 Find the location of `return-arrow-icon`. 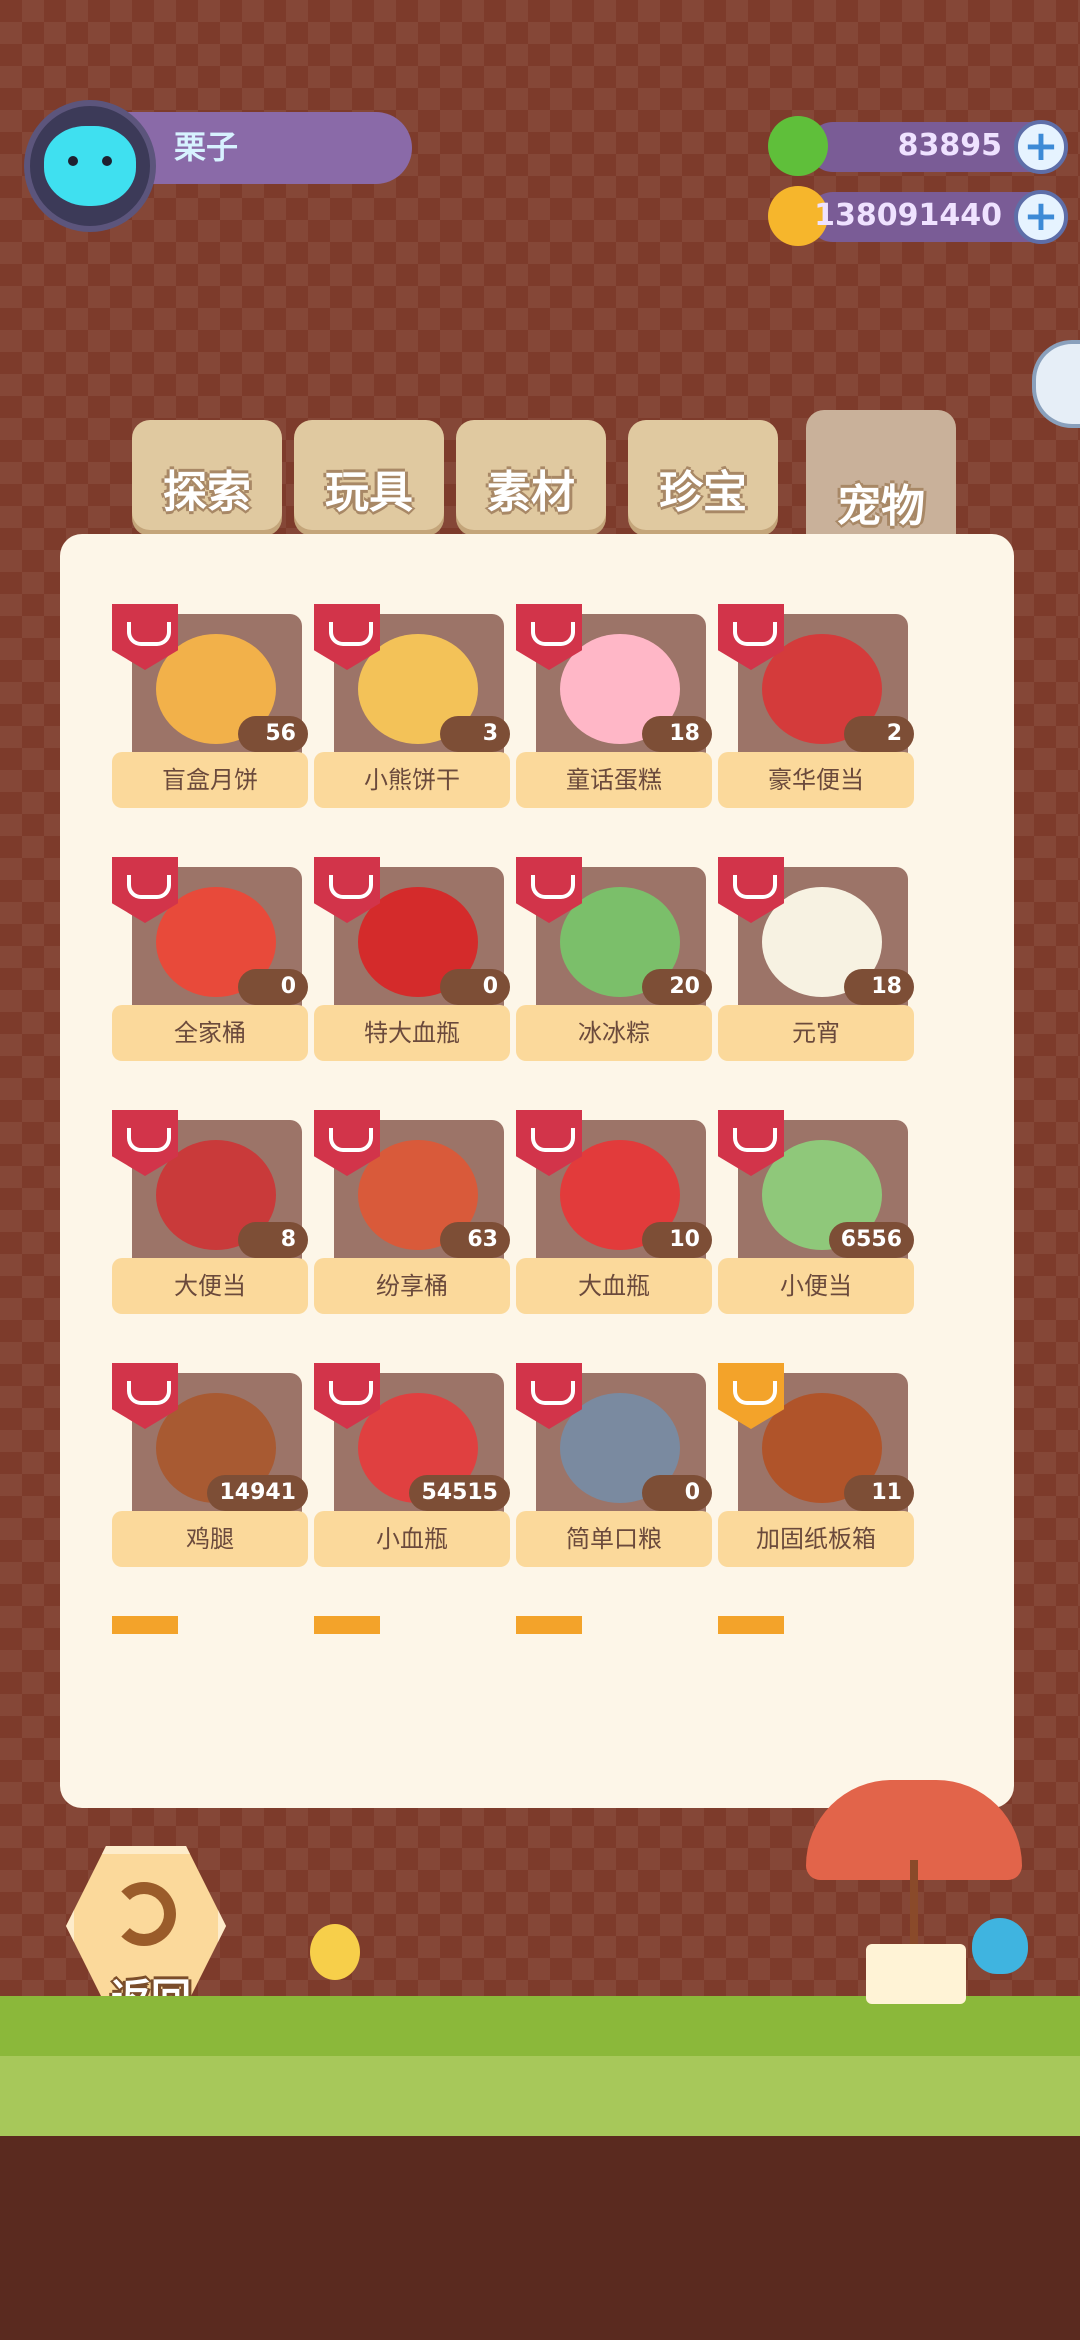

return-arrow-icon is located at coordinates (144, 1914).